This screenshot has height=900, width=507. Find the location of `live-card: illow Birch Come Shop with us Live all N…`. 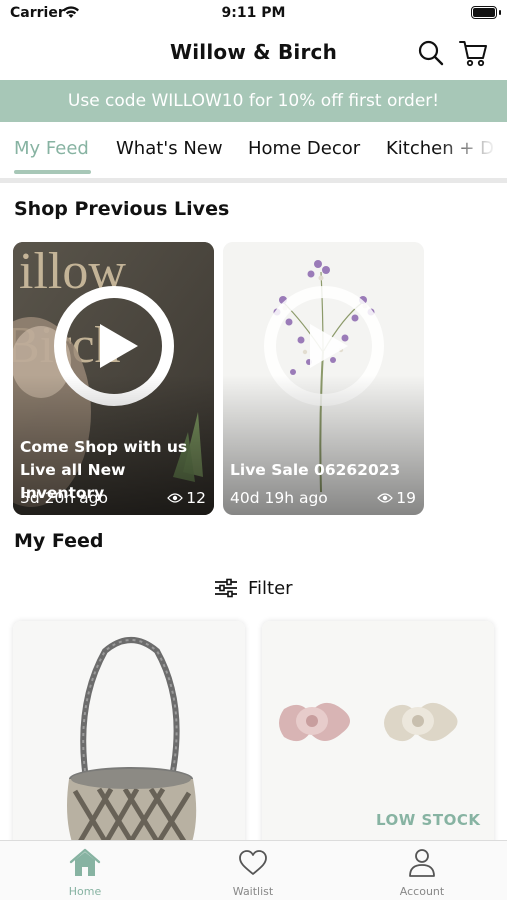

live-card: illow Birch Come Shop with us Live all N… is located at coordinates (113, 378).